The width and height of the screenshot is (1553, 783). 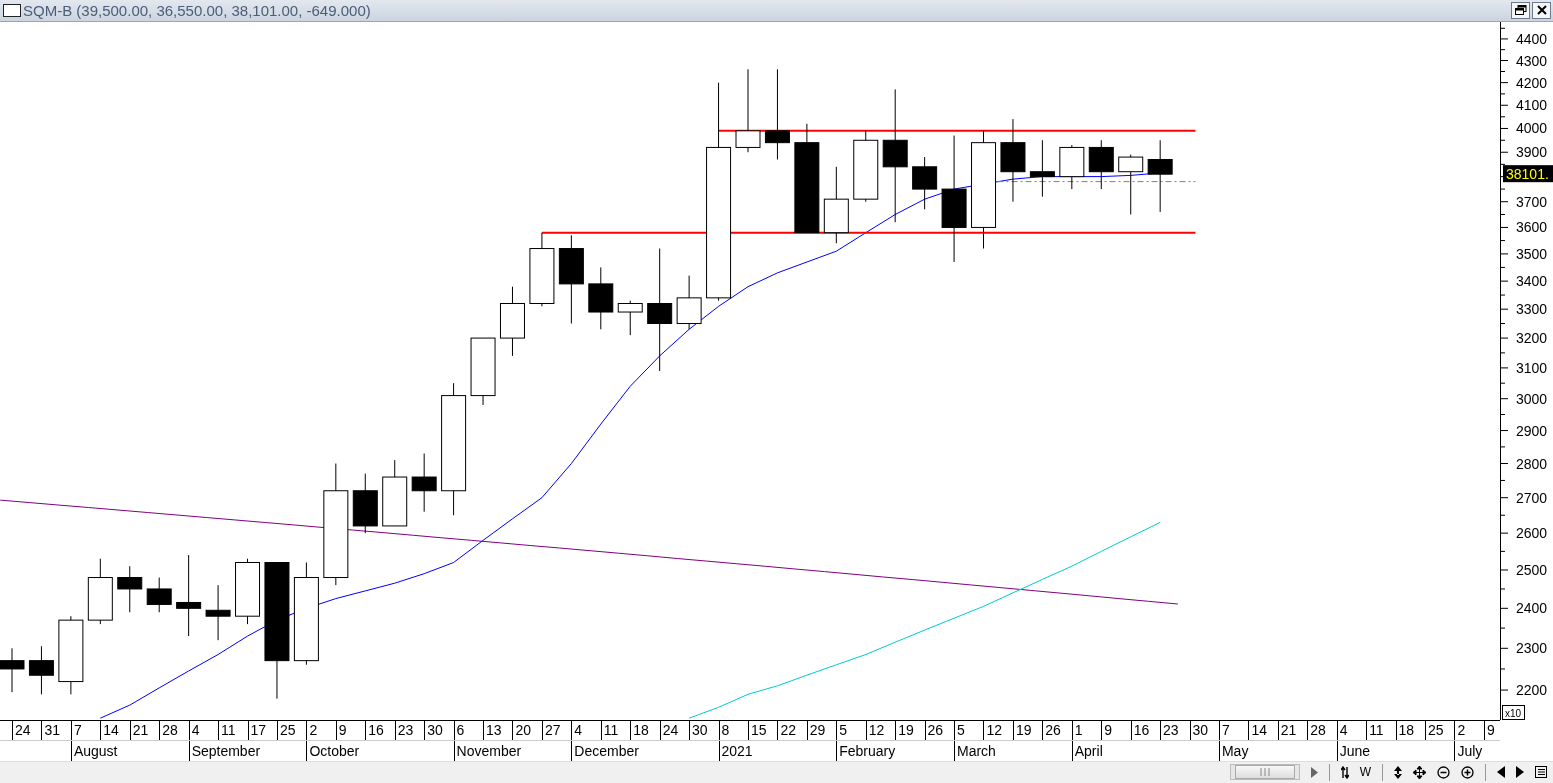 I want to click on month-label: 2021, so click(x=777, y=751).